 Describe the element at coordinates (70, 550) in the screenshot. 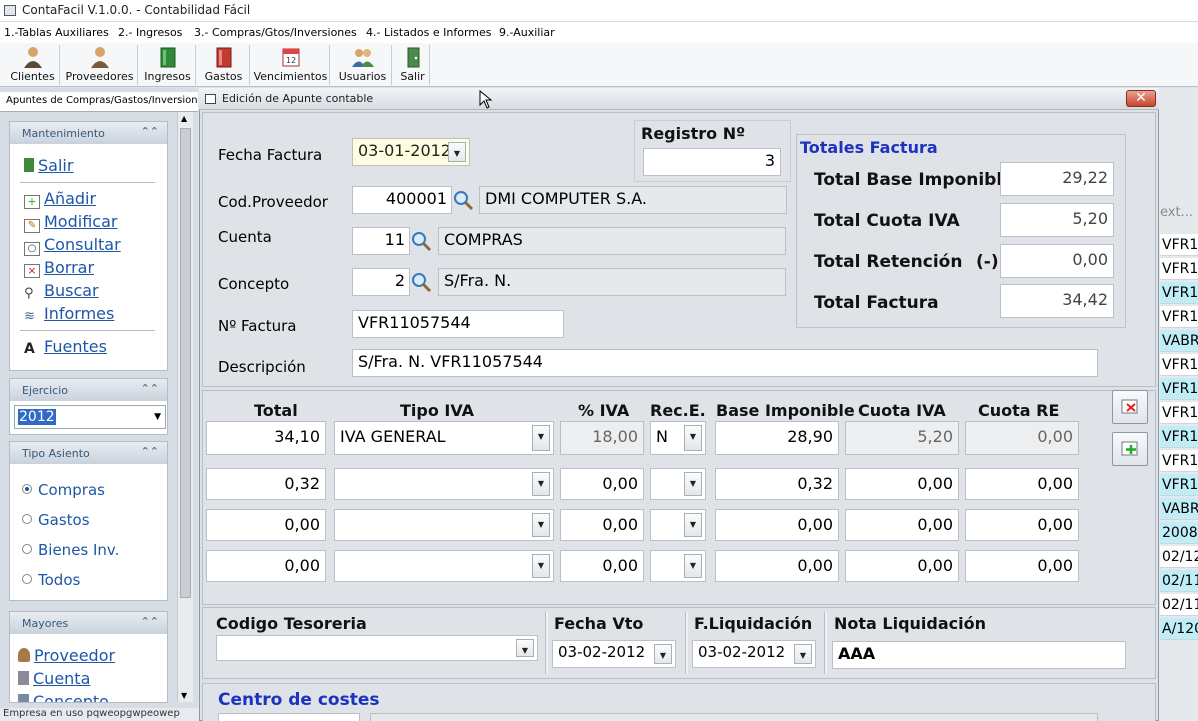

I see `radio-bienes: Bienes Inv.` at that location.